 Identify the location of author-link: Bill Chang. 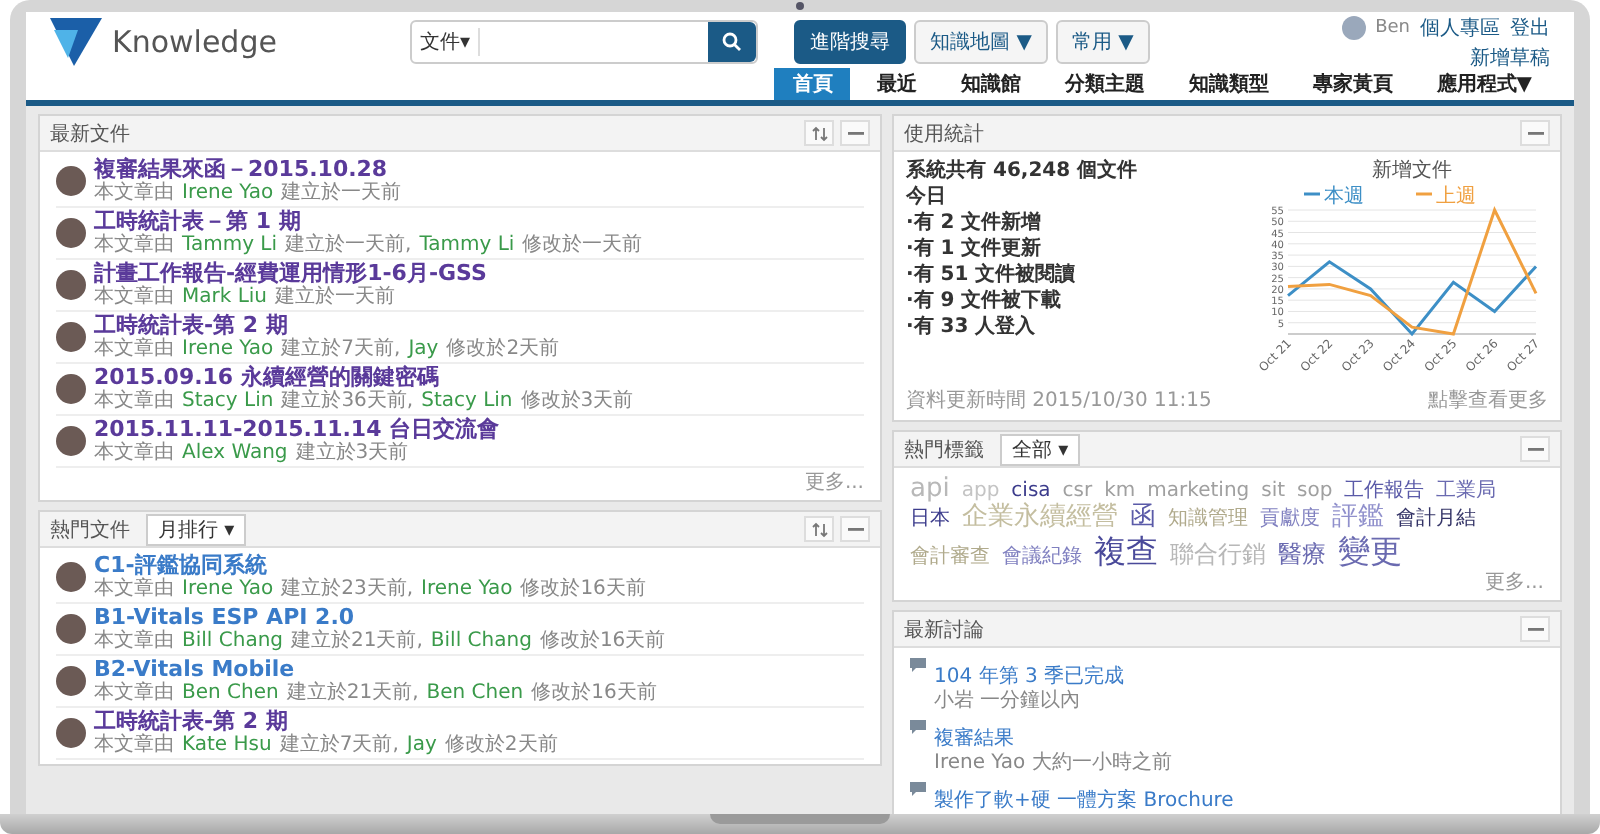
(233, 641).